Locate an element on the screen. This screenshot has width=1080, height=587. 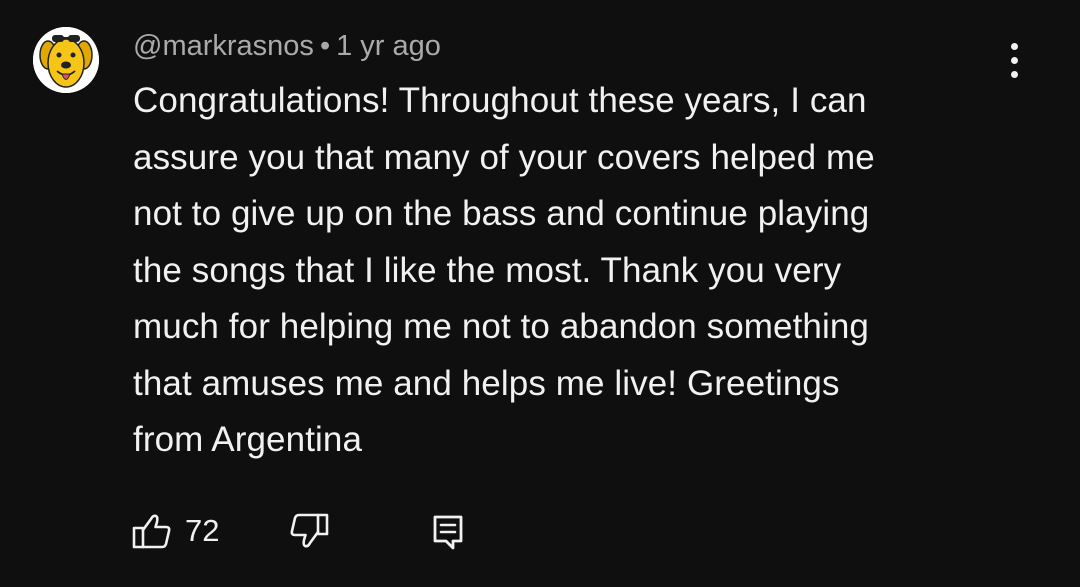
reply-button is located at coordinates (448, 531).